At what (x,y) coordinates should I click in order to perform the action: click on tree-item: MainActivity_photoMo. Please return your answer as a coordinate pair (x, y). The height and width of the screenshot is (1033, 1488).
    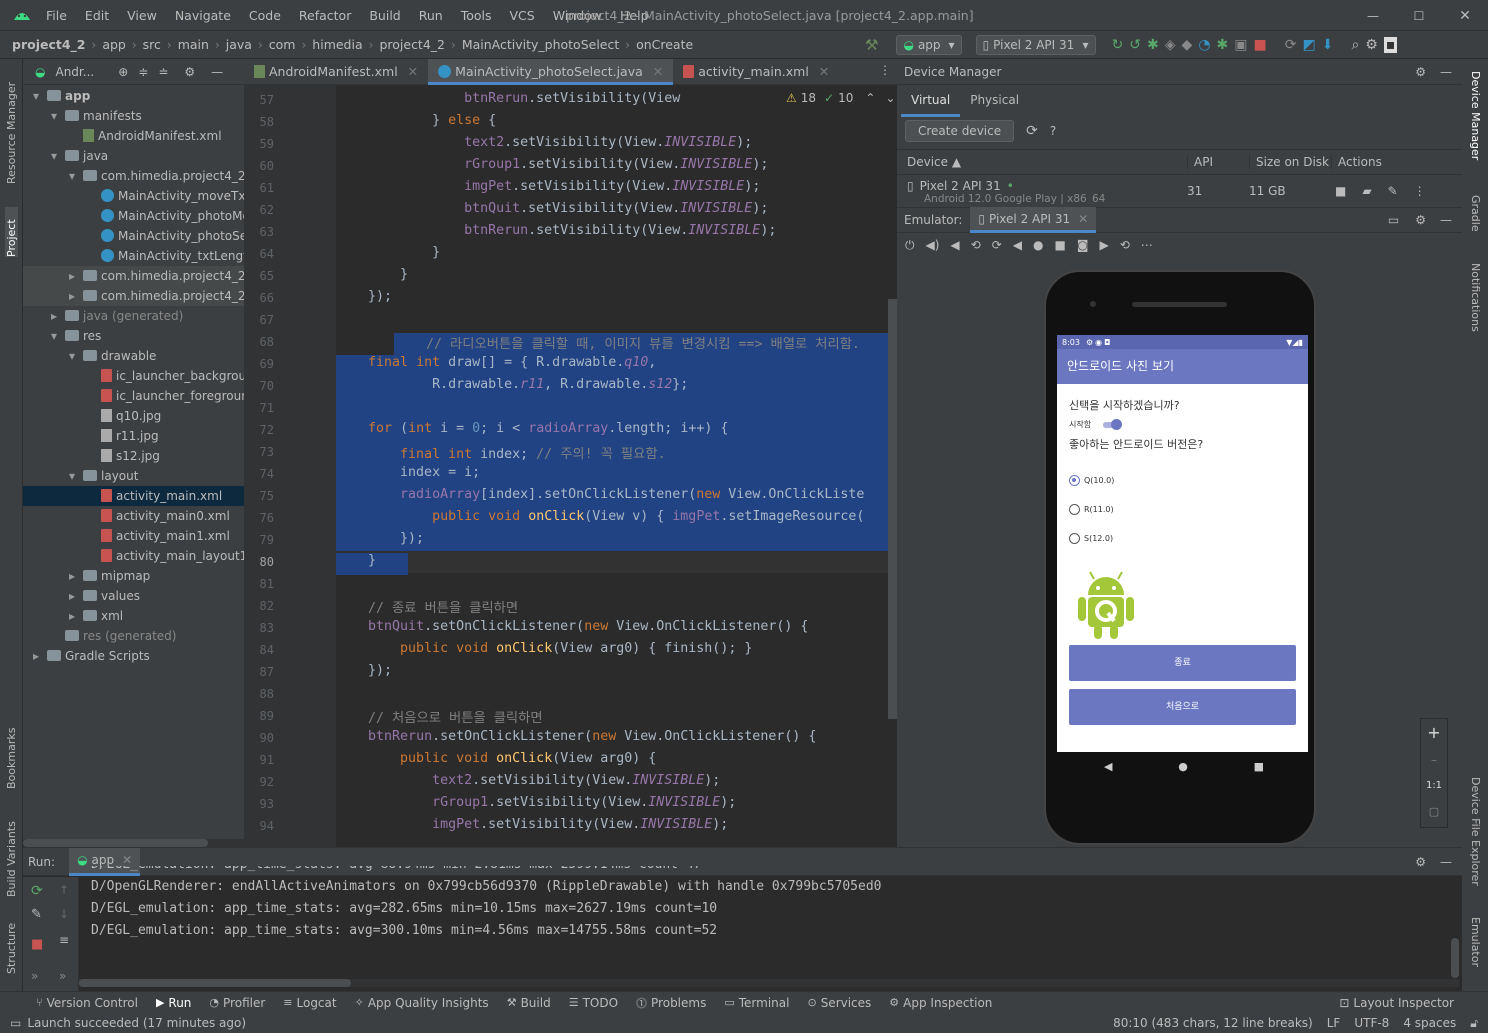
    Looking at the image, I should click on (136, 216).